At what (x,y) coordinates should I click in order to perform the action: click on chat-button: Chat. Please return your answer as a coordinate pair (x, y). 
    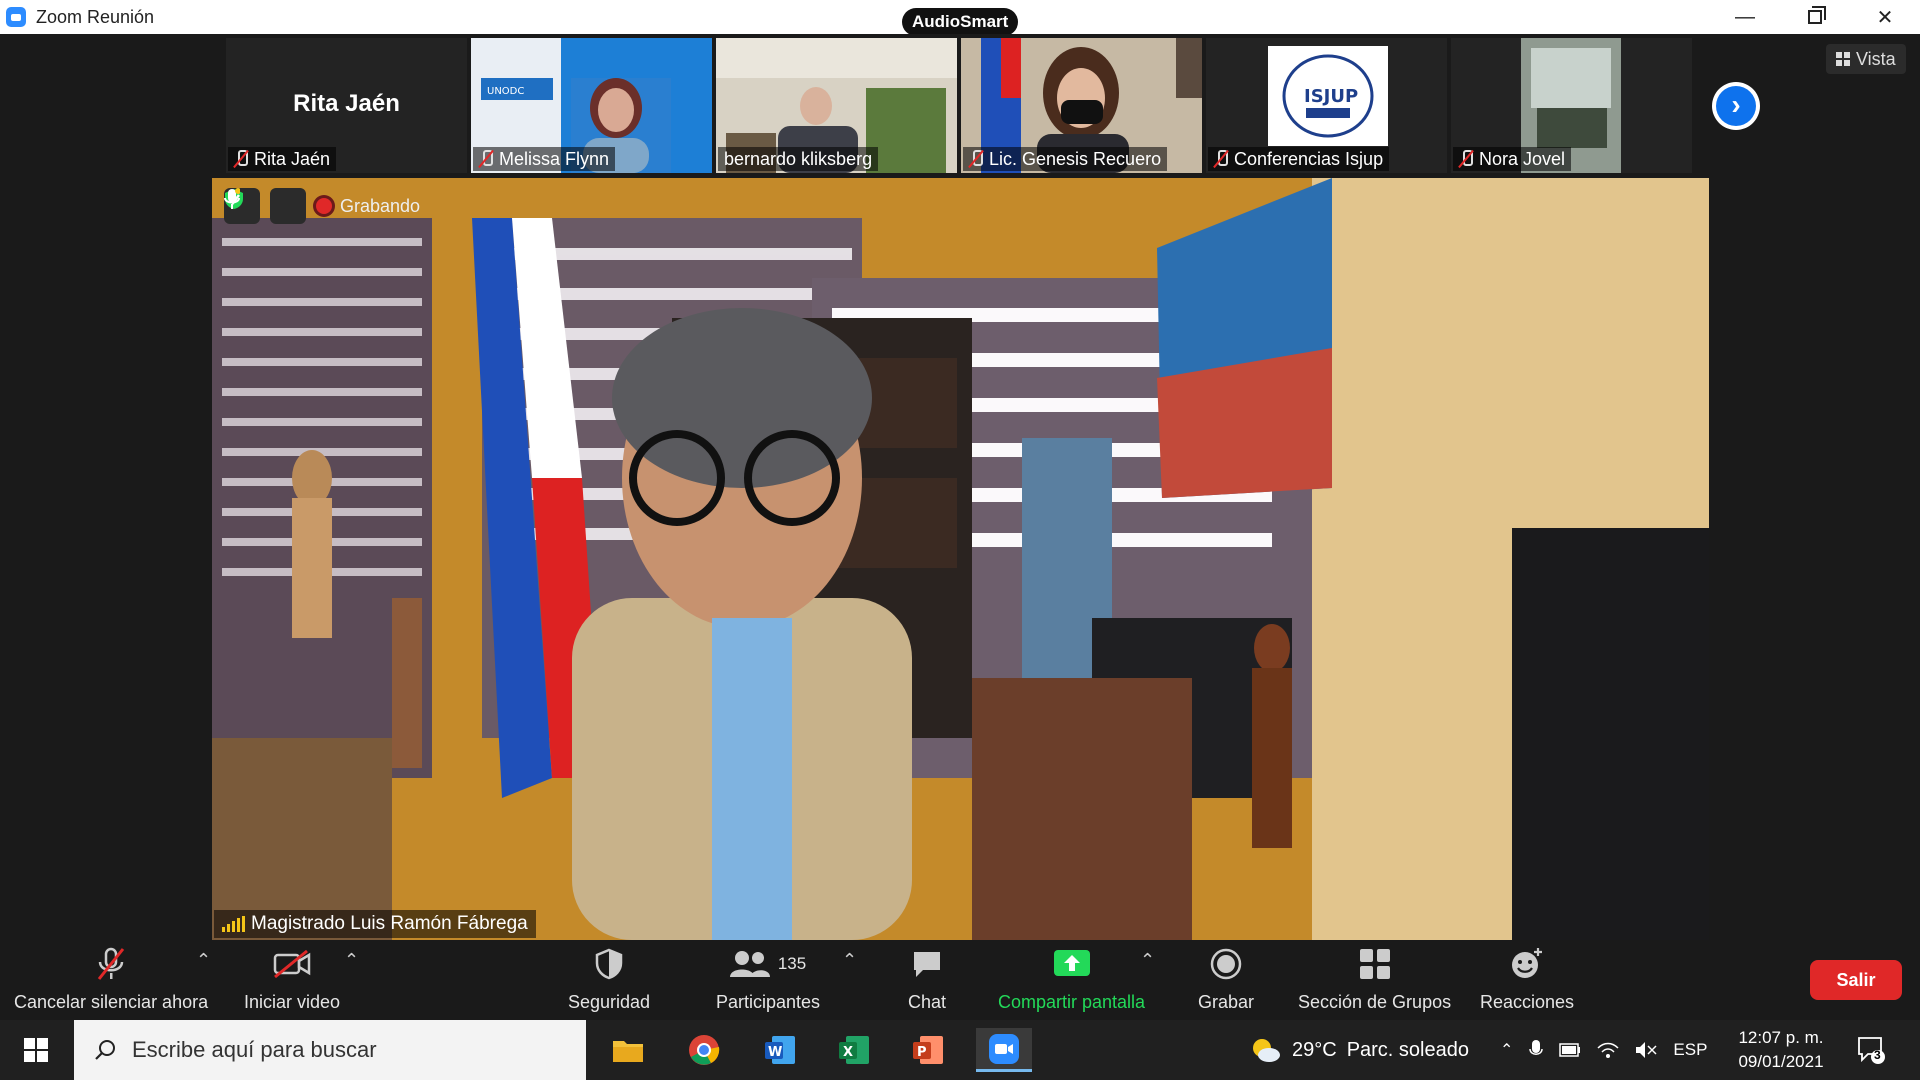
    Looking at the image, I should click on (927, 979).